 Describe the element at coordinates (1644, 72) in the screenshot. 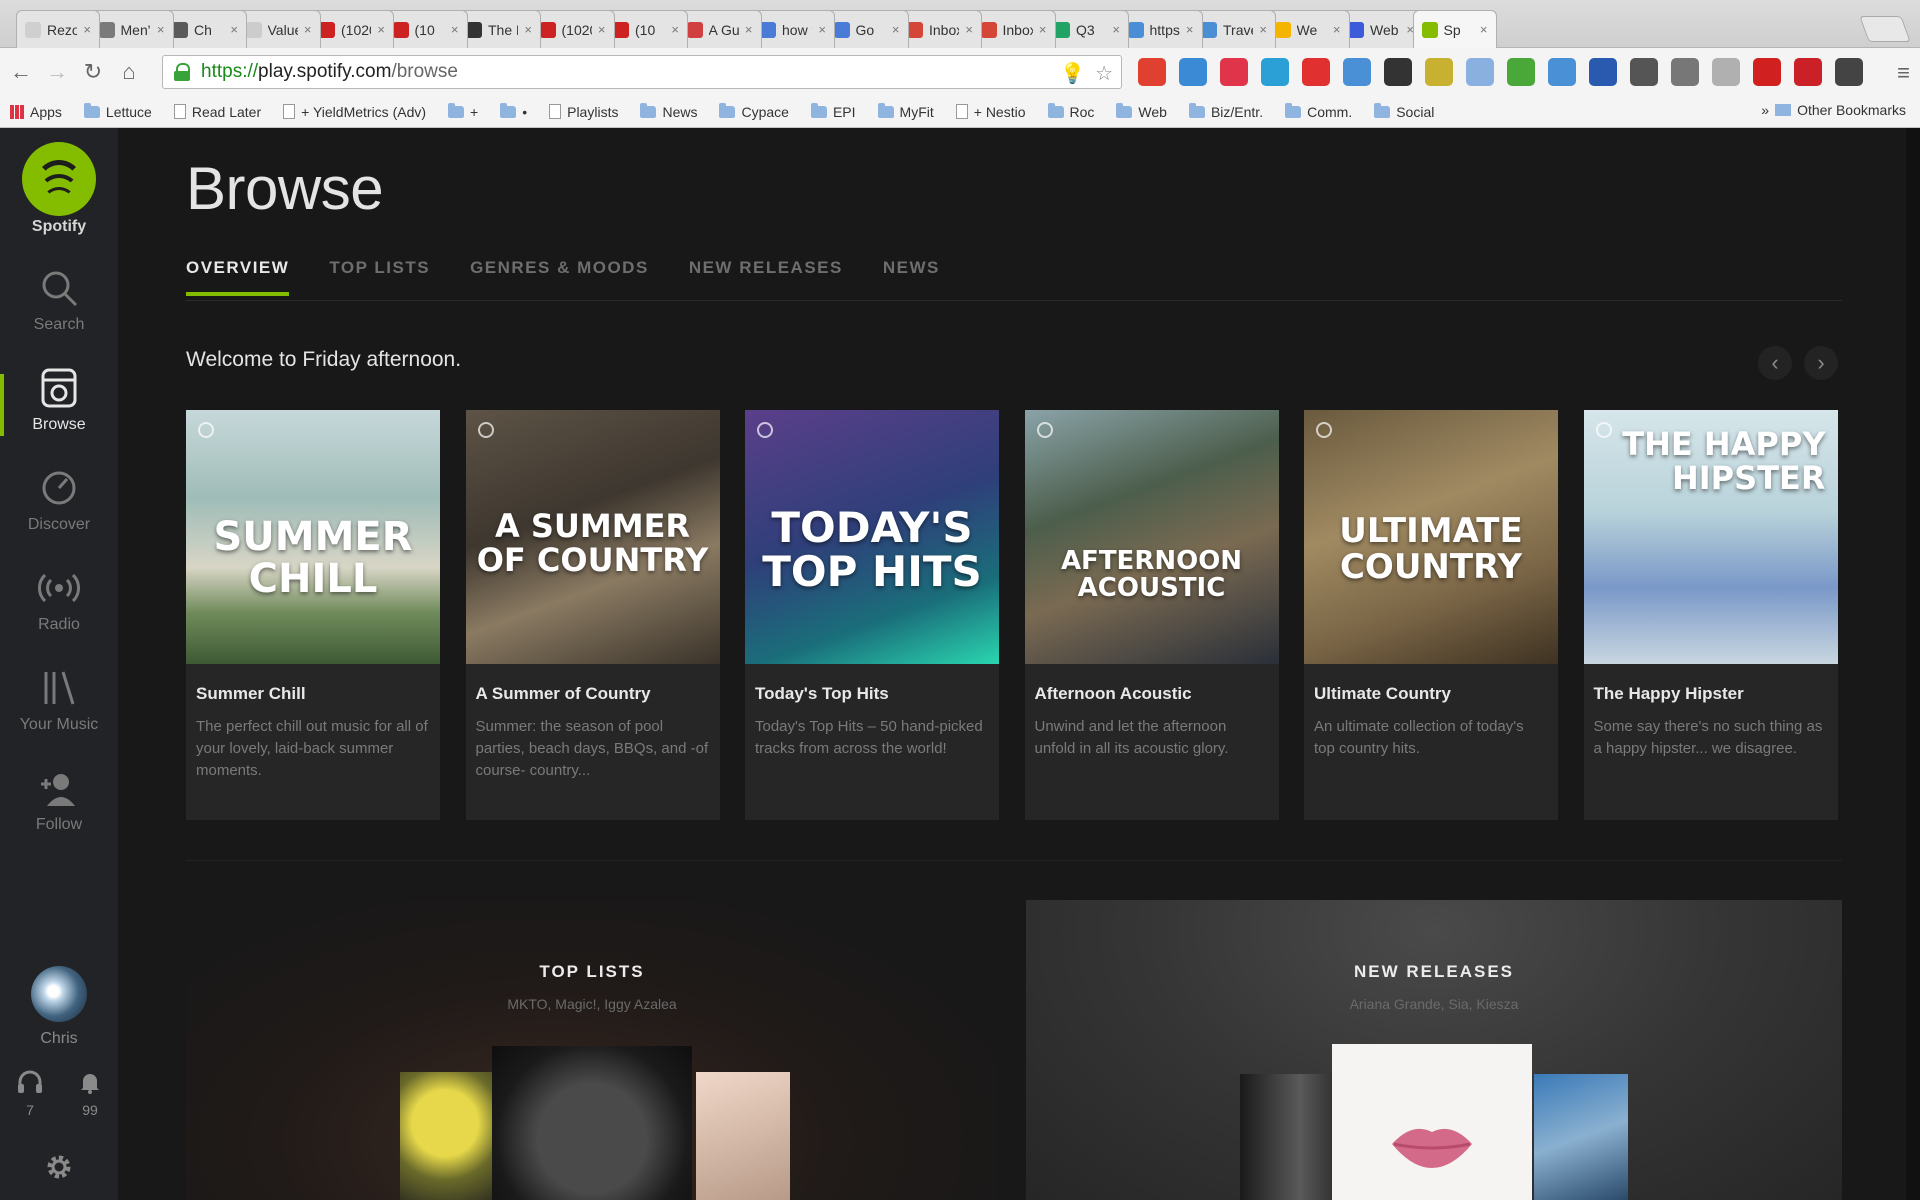

I see `formula-ext-icon` at that location.